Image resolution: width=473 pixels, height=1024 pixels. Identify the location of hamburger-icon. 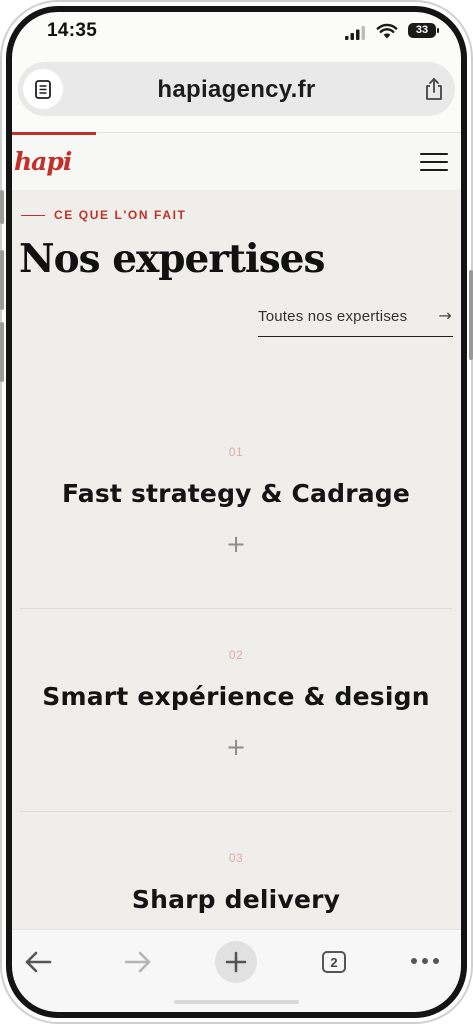
(434, 162).